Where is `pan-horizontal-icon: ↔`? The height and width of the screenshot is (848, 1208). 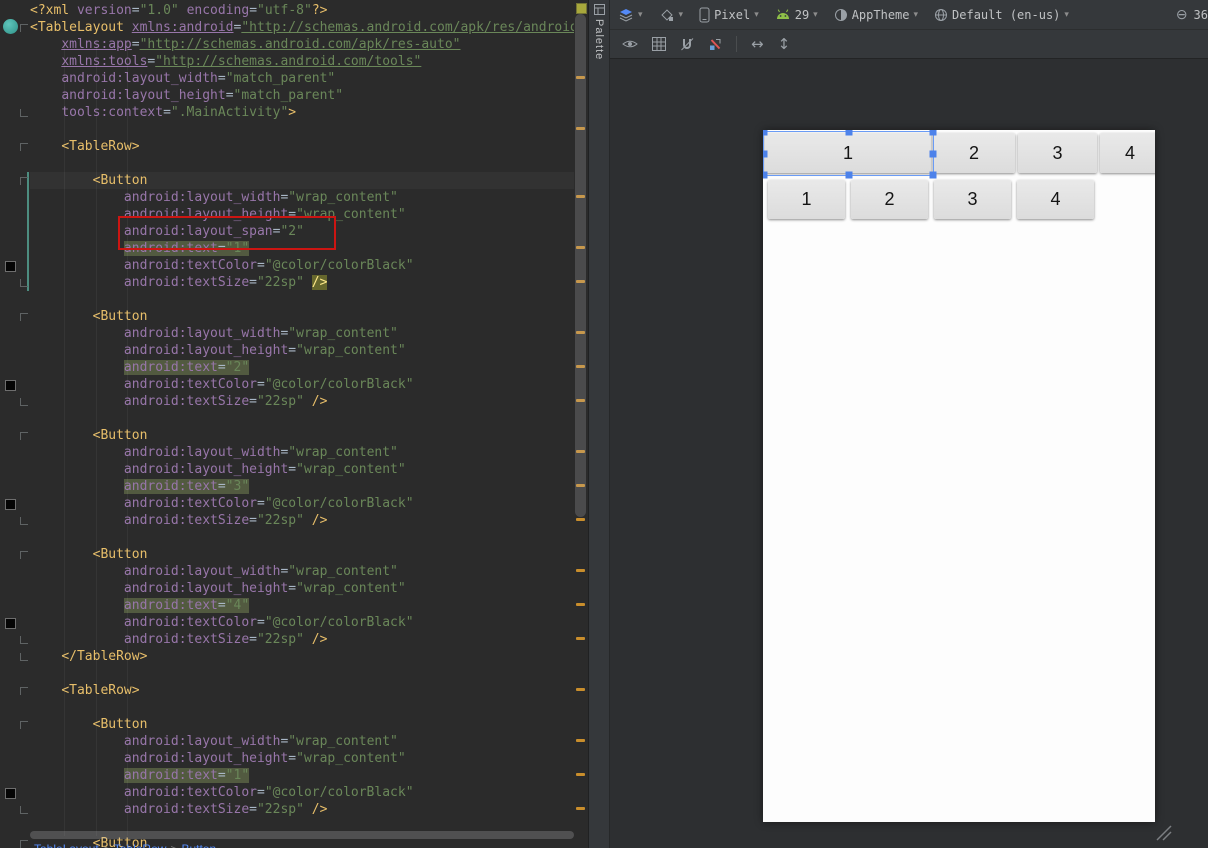 pan-horizontal-icon: ↔ is located at coordinates (757, 44).